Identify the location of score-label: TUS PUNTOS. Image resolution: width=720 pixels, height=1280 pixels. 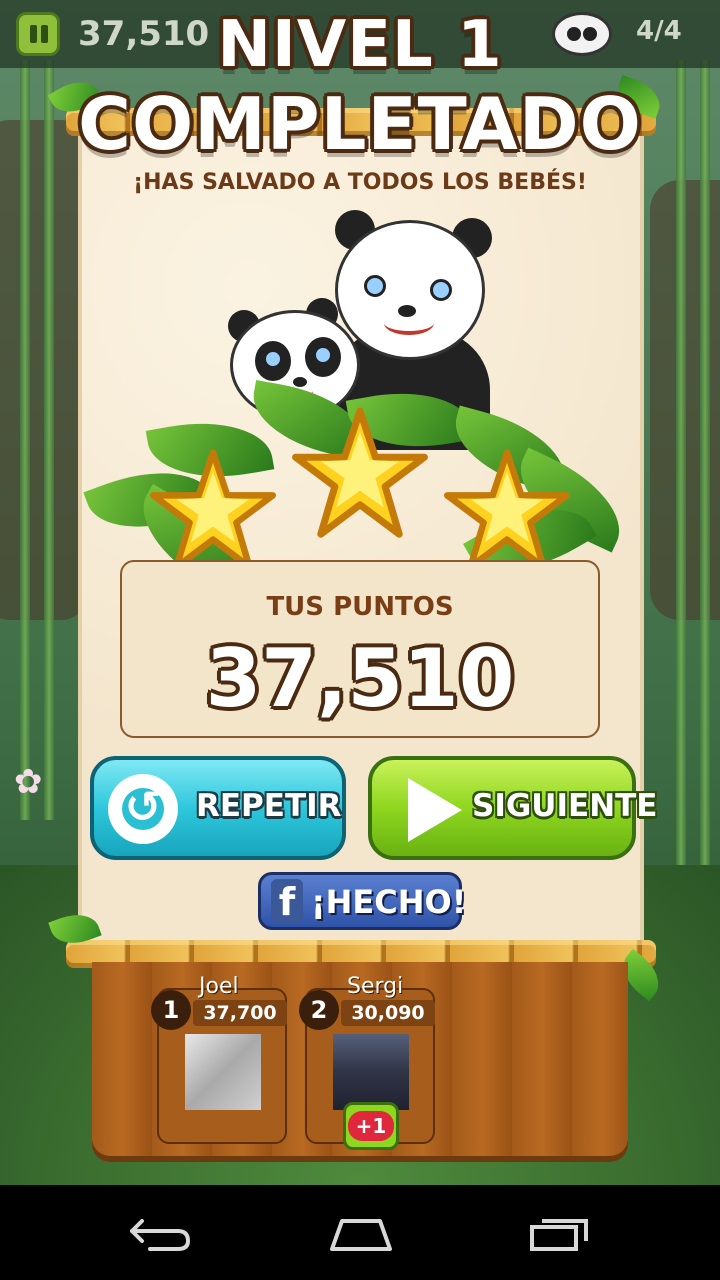
(360, 607).